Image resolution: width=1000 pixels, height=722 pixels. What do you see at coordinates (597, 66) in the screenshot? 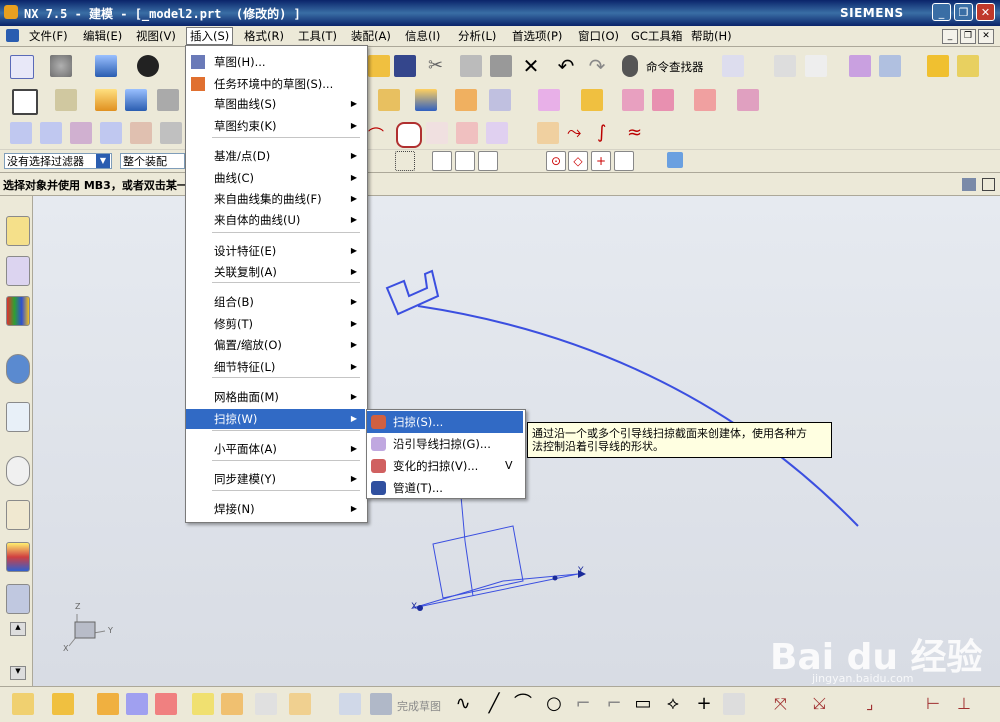
I see `redo-icon: ↷` at bounding box center [597, 66].